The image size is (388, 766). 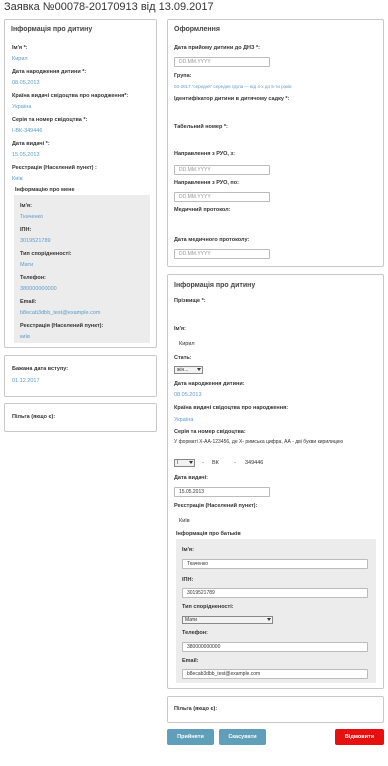 What do you see at coordinates (178, 463) in the screenshot?
I see `certificate-roman-value: І` at bounding box center [178, 463].